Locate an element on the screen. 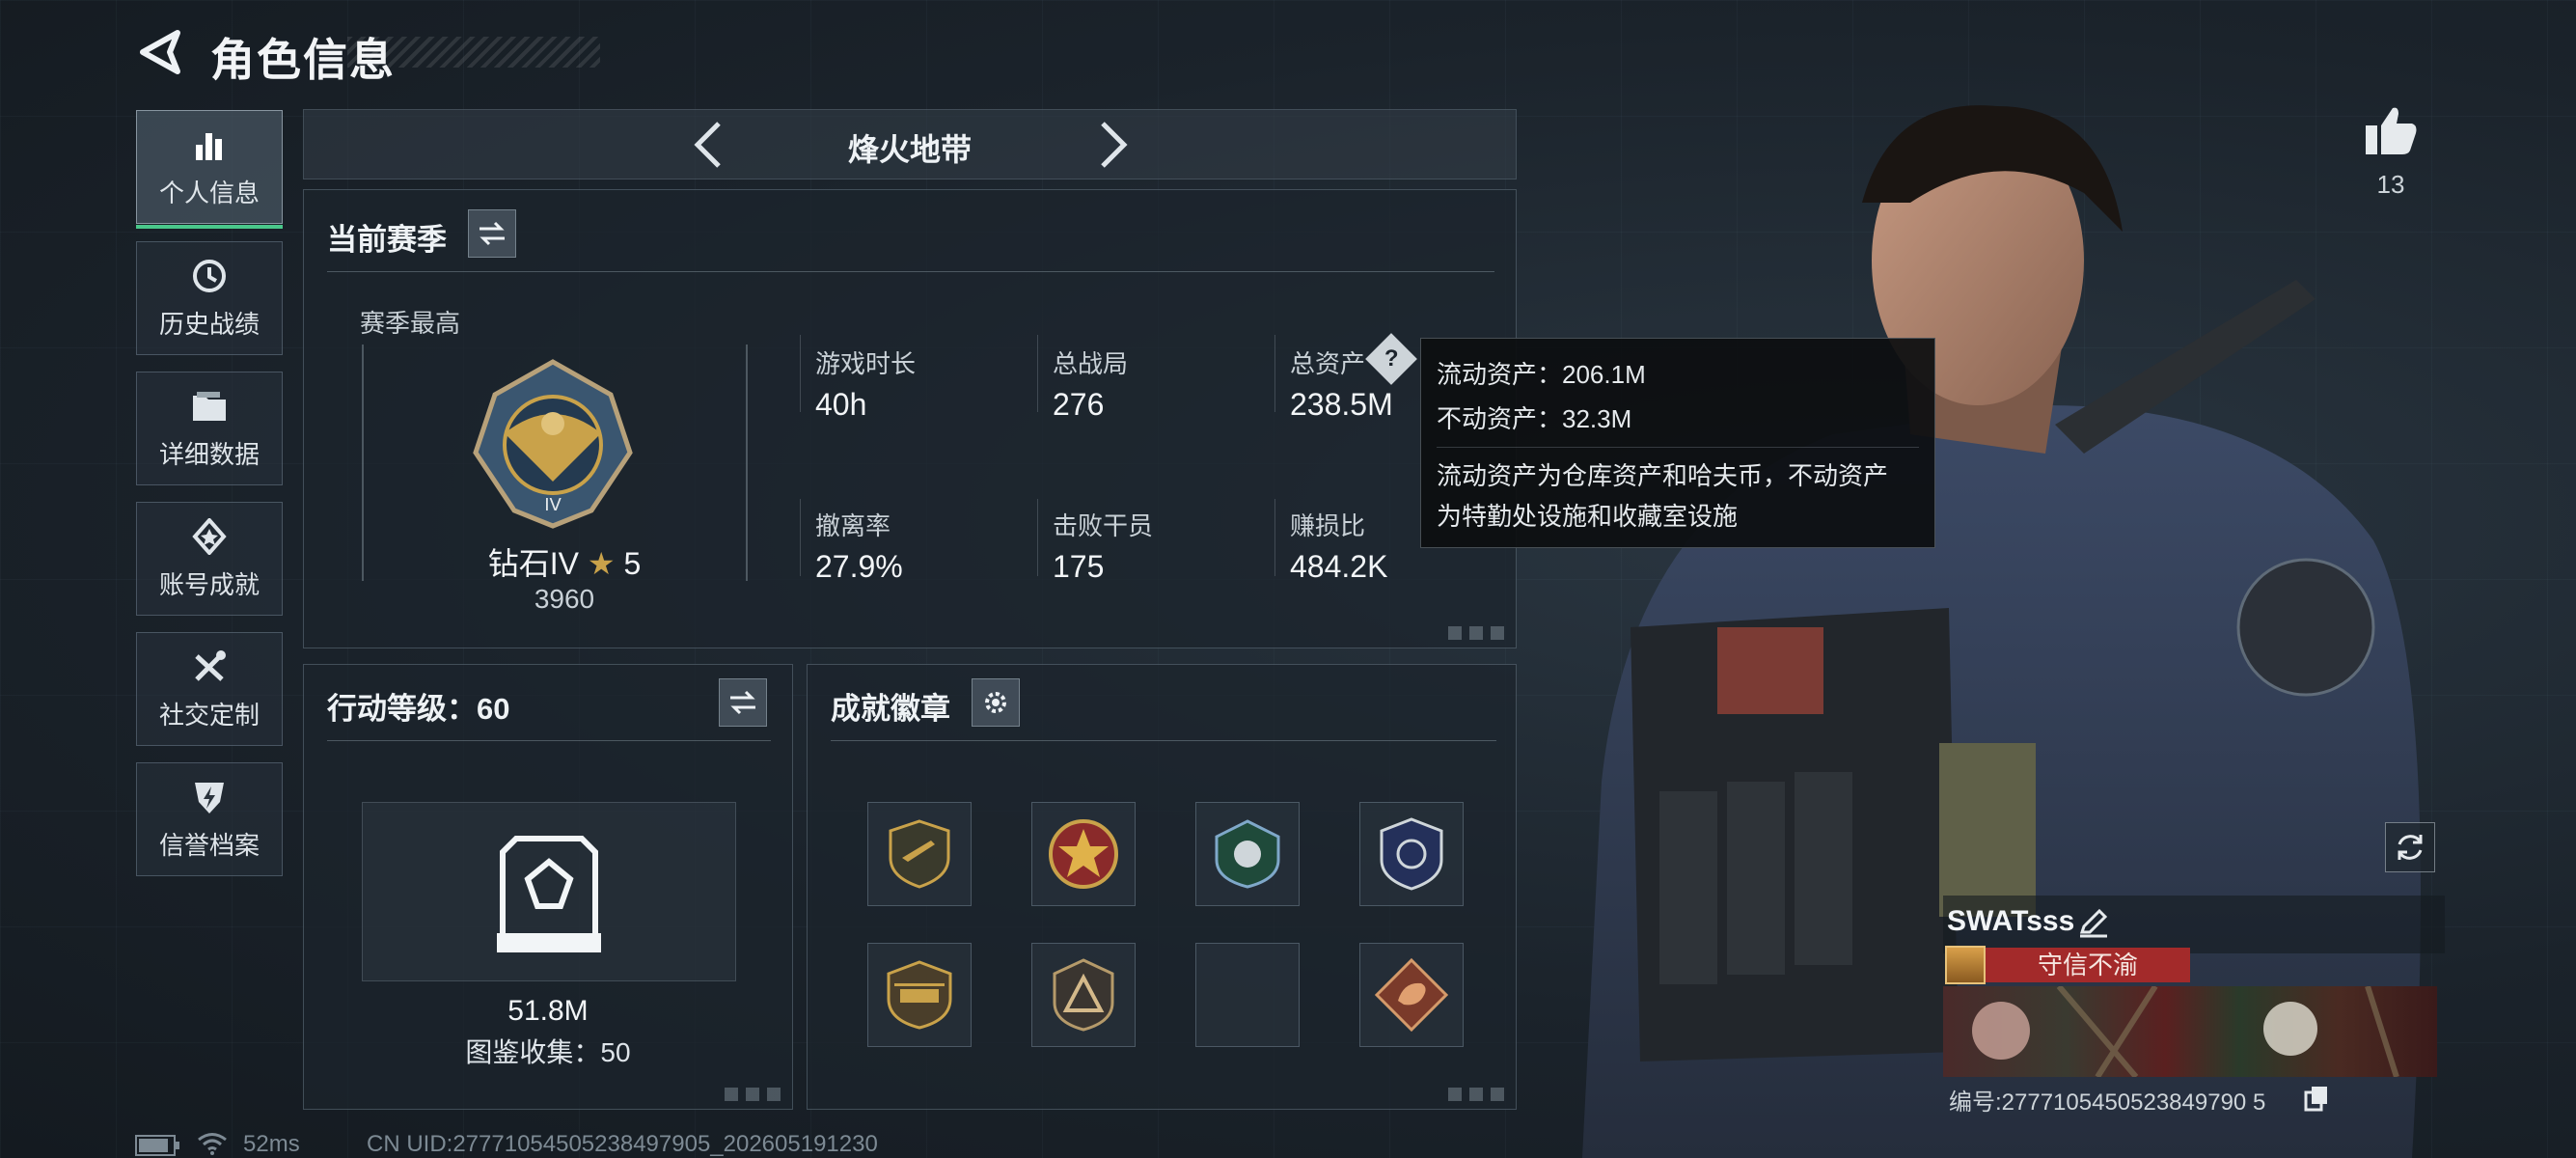  badge-rifle-icon is located at coordinates (920, 854).